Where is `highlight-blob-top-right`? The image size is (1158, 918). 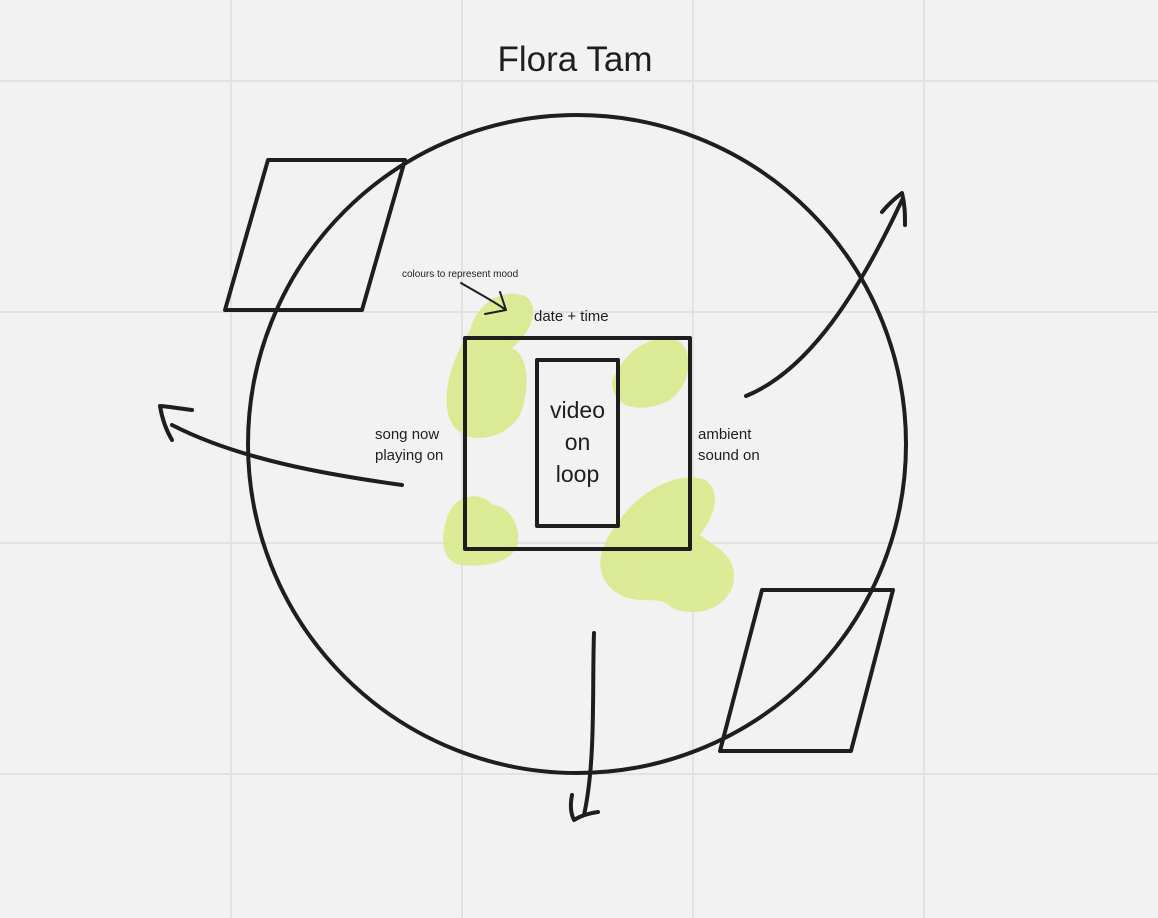 highlight-blob-top-right is located at coordinates (650, 373).